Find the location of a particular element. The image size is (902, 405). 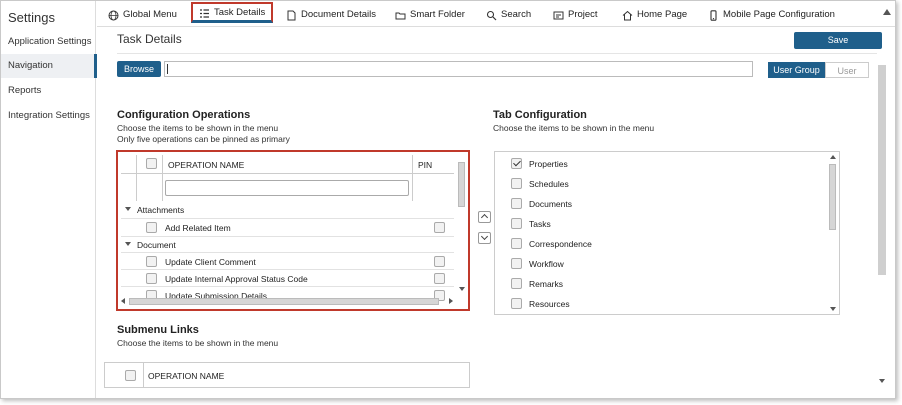

document-icon is located at coordinates (291, 15).